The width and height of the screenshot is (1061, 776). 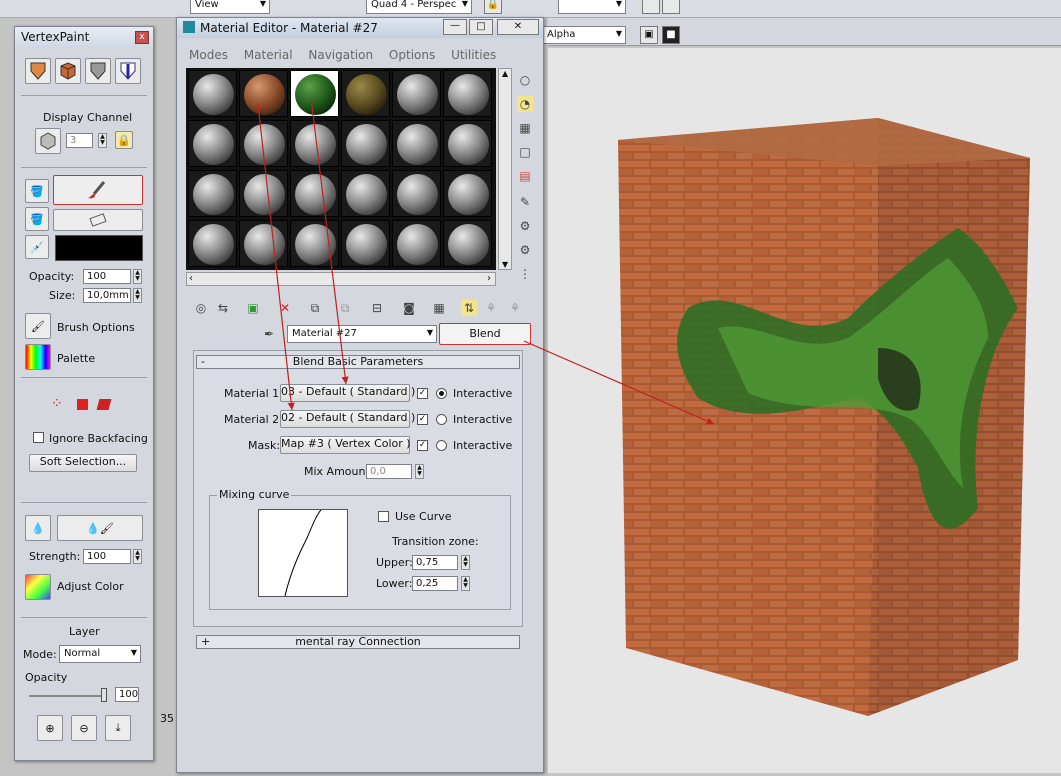 I want to click on opacity-input: 100, so click(x=107, y=276).